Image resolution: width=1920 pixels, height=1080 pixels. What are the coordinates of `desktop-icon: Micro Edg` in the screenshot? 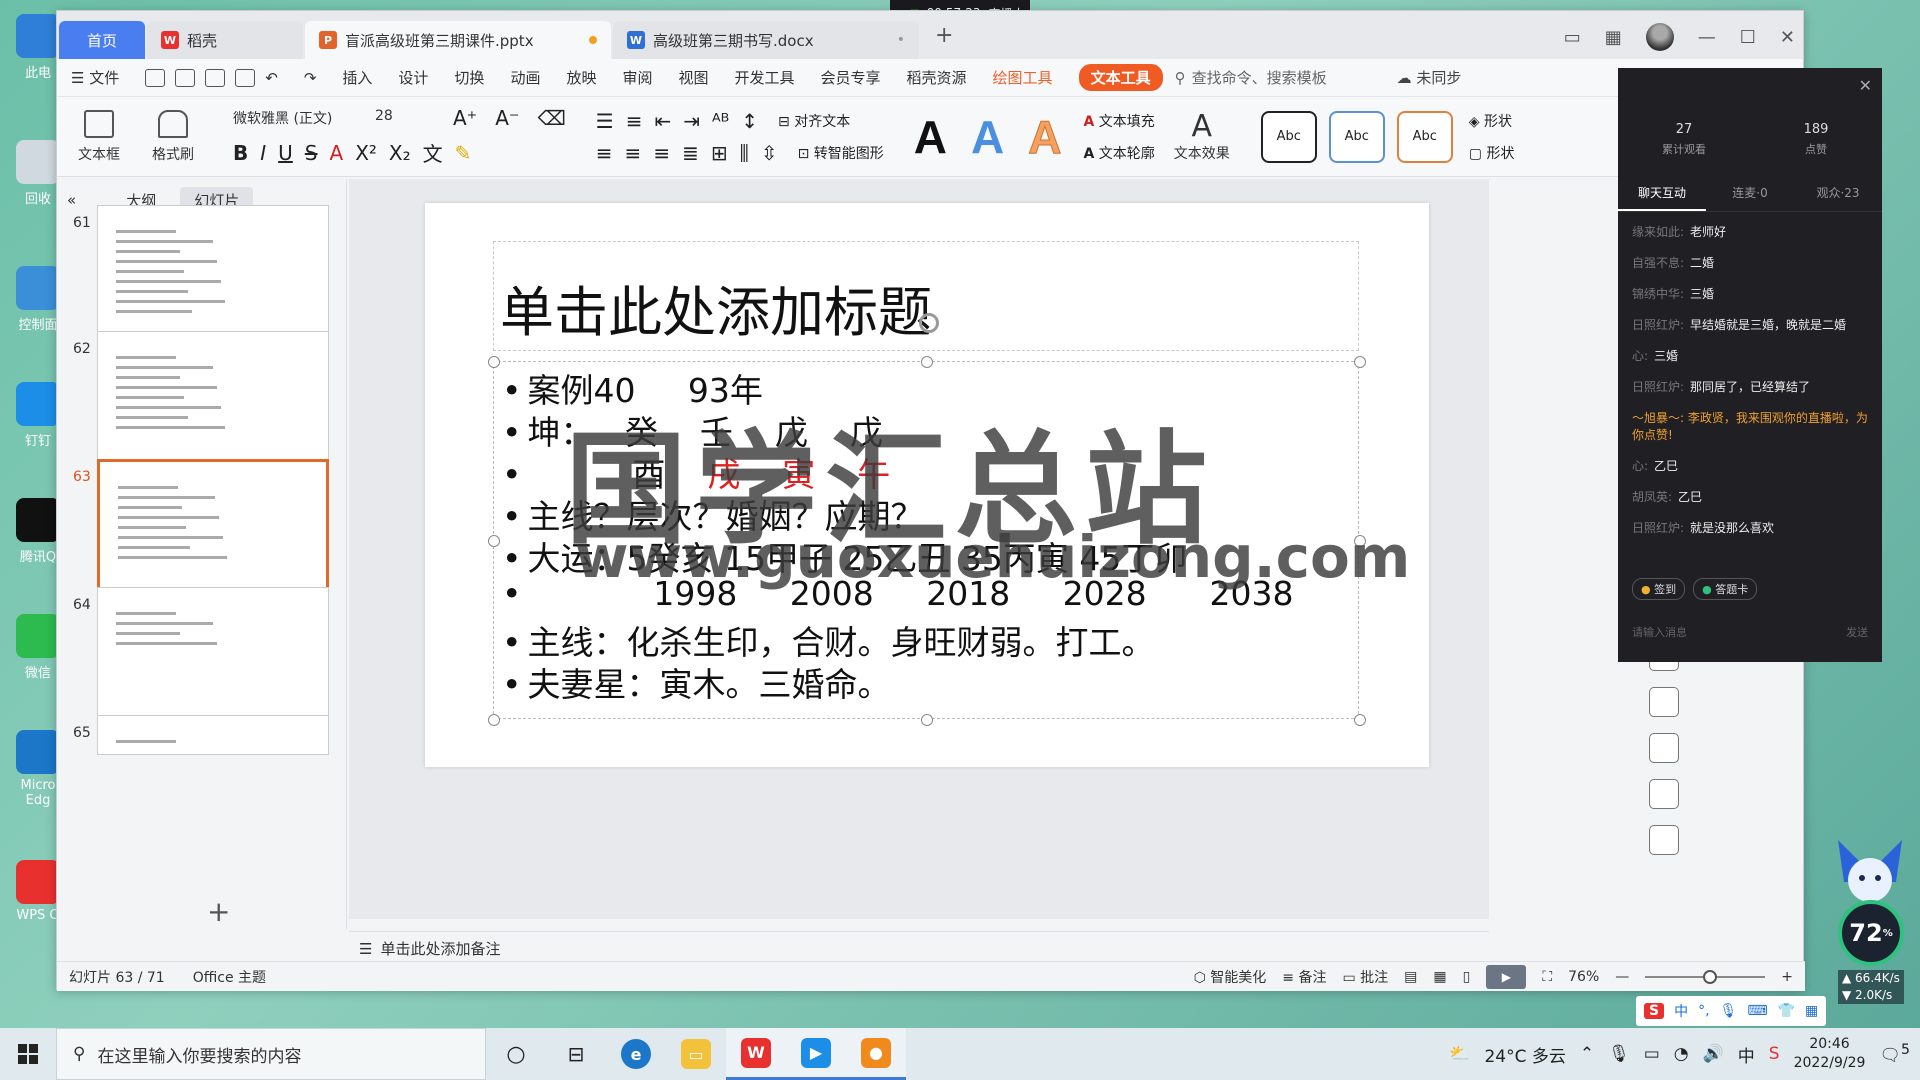 It's located at (38, 769).